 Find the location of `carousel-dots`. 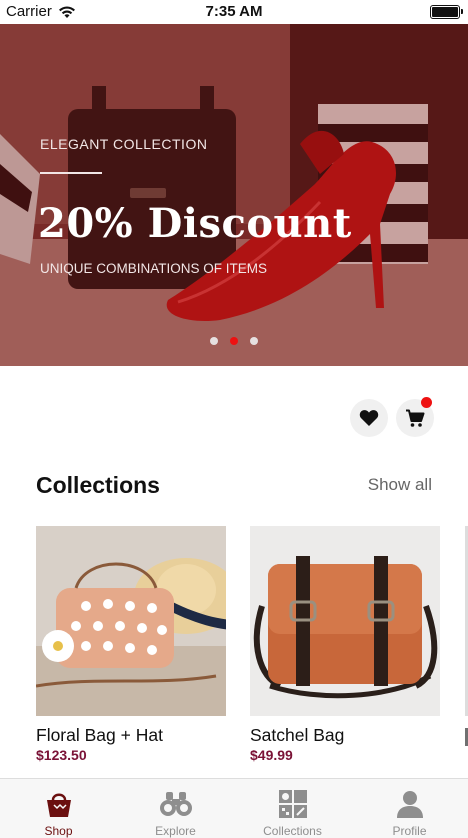

carousel-dots is located at coordinates (234, 341).